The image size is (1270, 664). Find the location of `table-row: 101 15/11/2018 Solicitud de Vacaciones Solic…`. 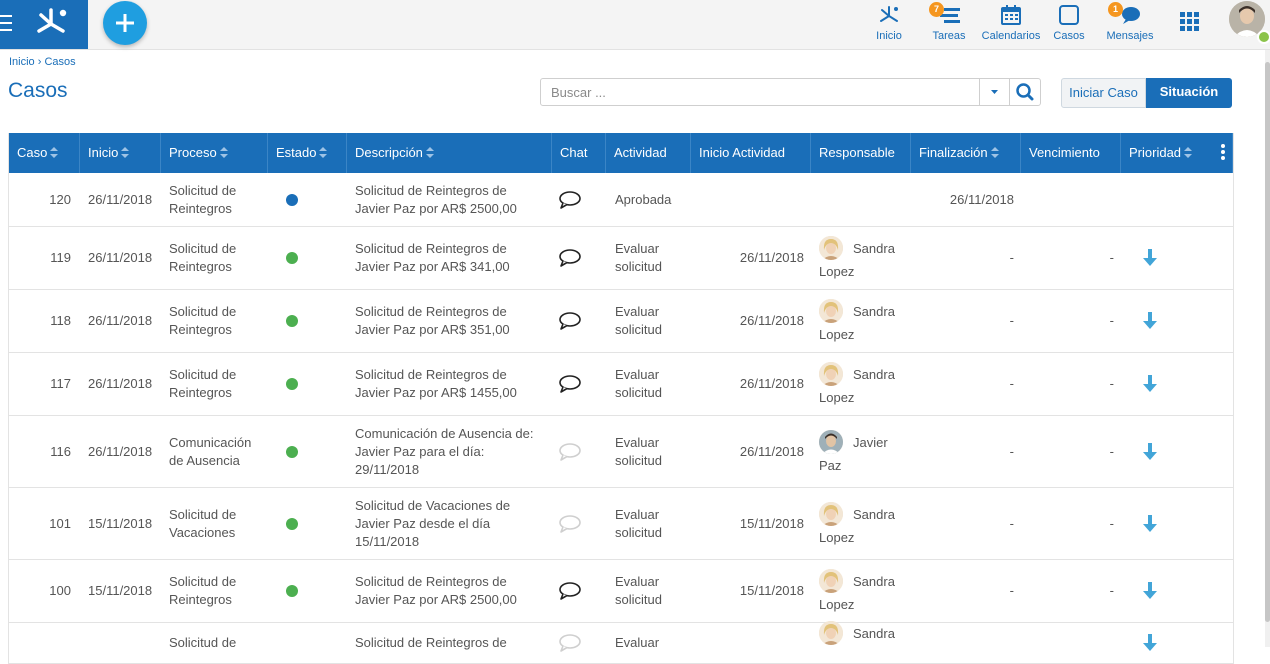

table-row: 101 15/11/2018 Solicitud de Vacaciones Solic… is located at coordinates (621, 524).